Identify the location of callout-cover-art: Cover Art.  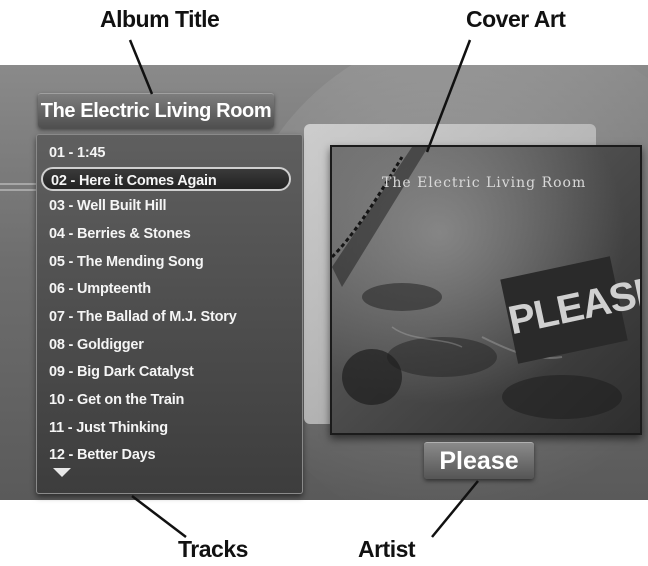
(516, 19).